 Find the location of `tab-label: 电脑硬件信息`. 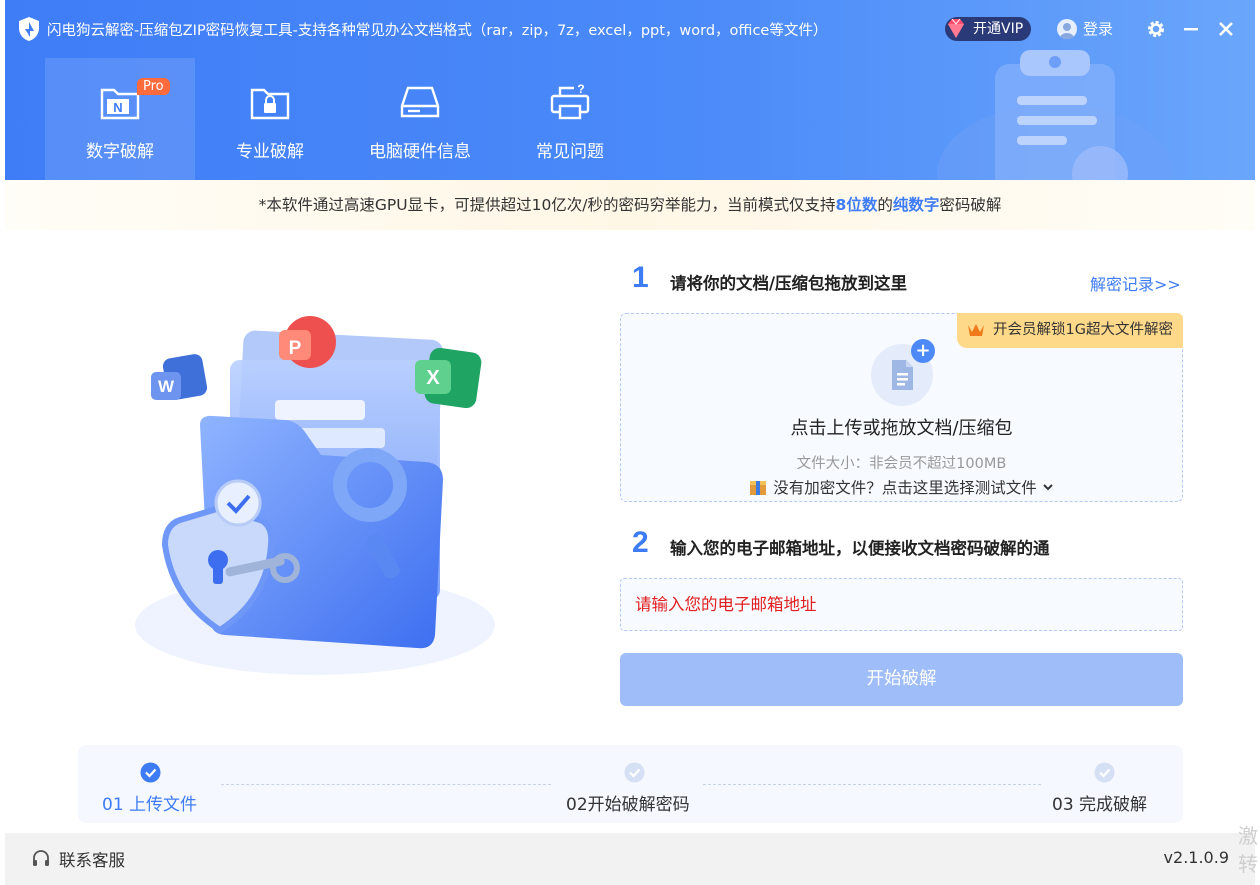

tab-label: 电脑硬件信息 is located at coordinates (420, 152).